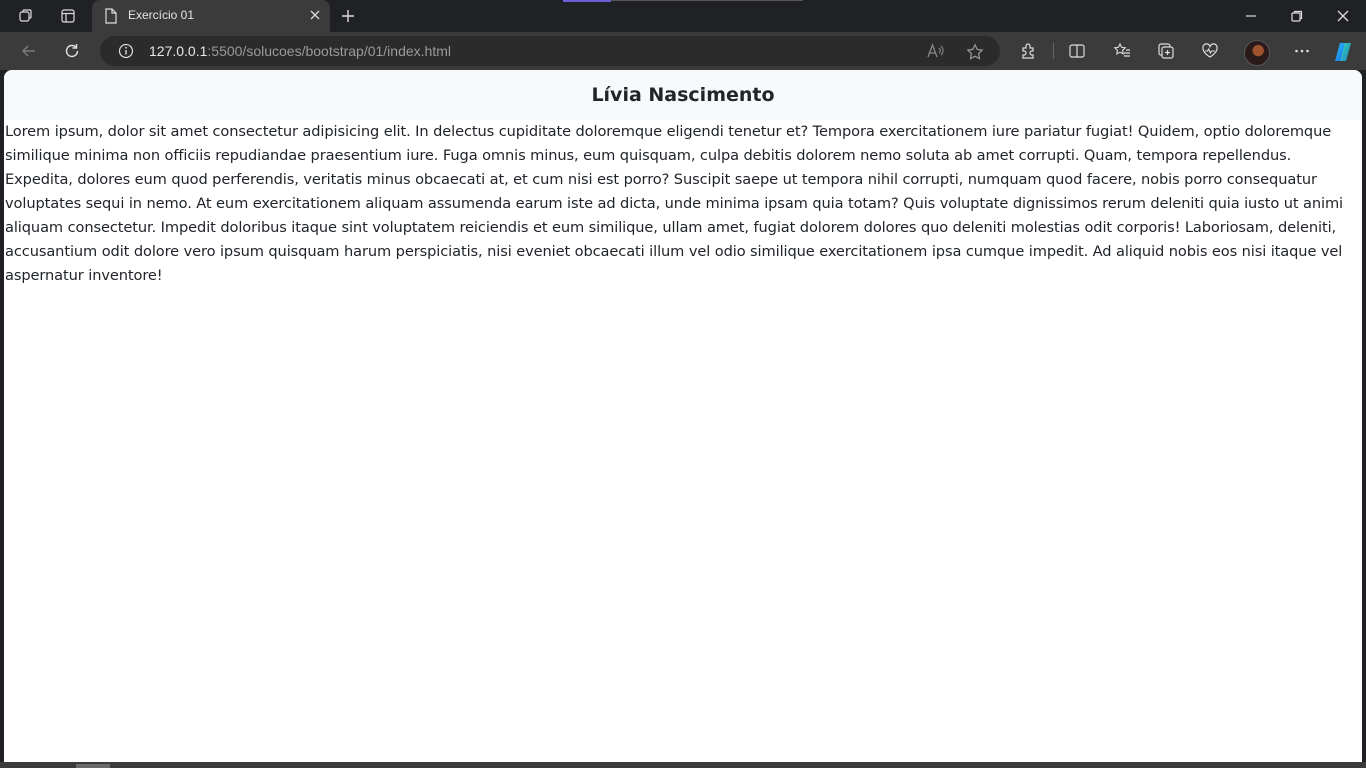  I want to click on url-host: 127.0.0.1, so click(178, 51).